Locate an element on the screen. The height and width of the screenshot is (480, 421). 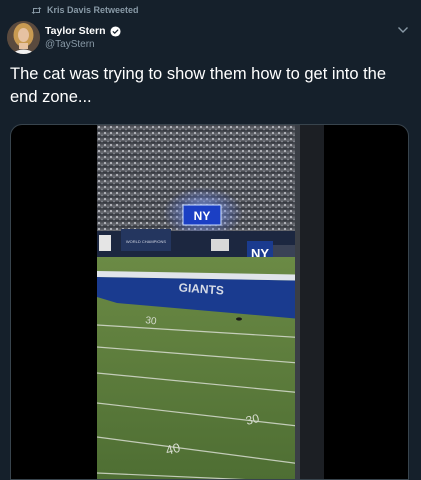
retweet-label: Kris Davis Retweeted is located at coordinates (93, 10).